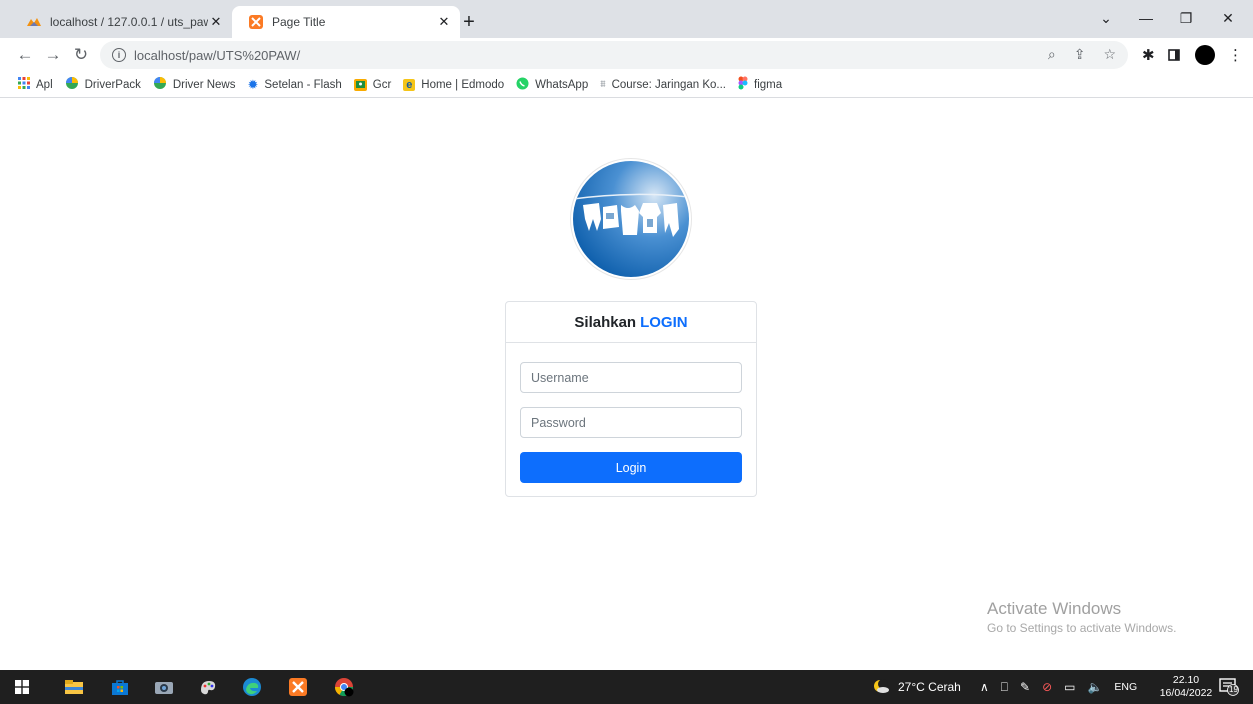  Describe the element at coordinates (1233, 689) in the screenshot. I see `notification-count: 19` at that location.